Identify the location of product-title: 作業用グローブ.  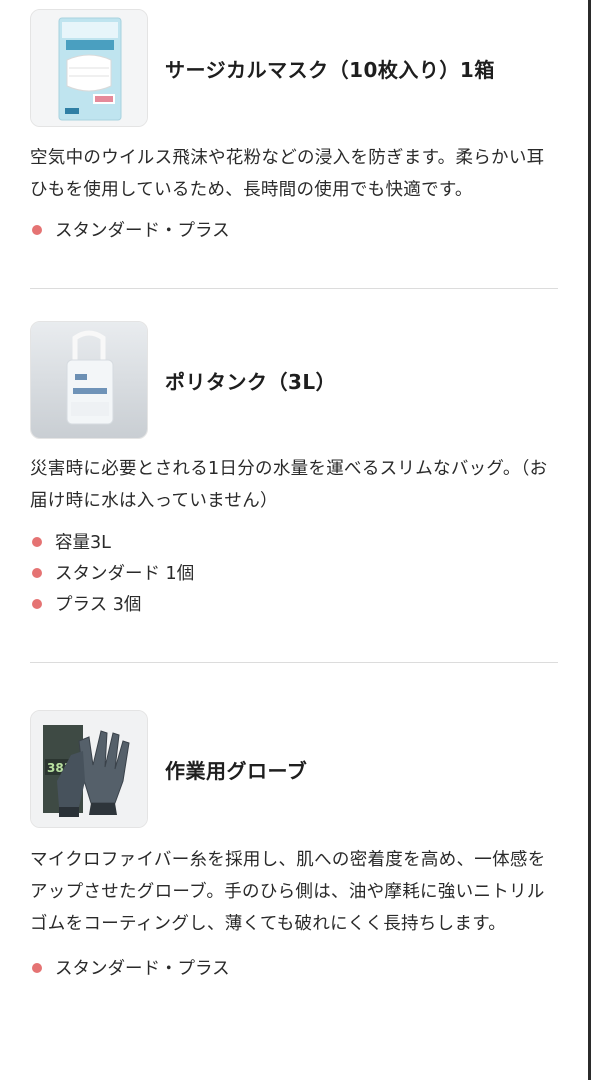
(236, 770).